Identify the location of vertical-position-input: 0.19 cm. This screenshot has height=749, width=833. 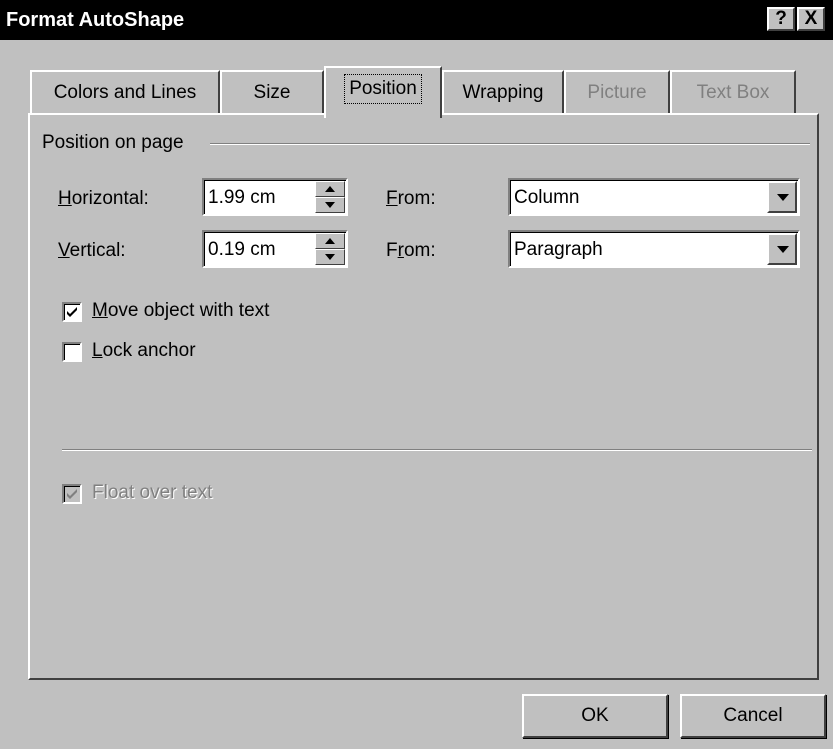
(275, 249).